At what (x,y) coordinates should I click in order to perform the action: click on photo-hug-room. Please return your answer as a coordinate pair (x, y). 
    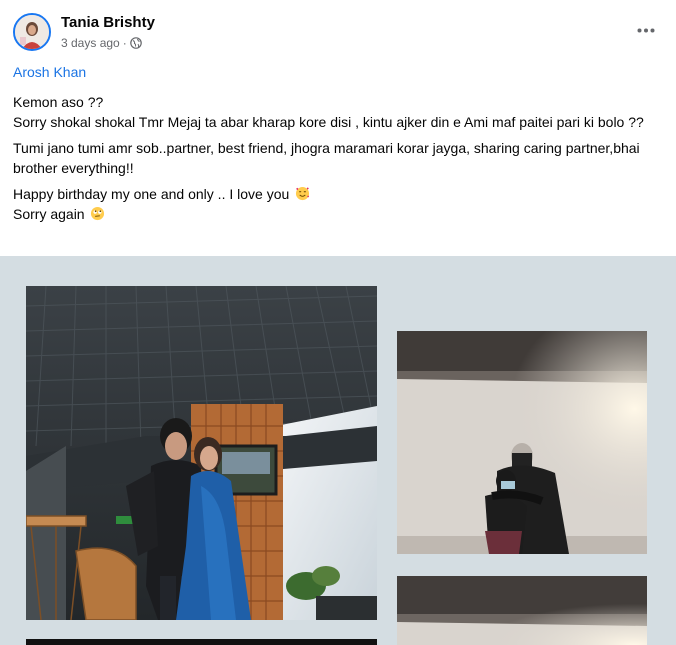
    Looking at the image, I should click on (522, 442).